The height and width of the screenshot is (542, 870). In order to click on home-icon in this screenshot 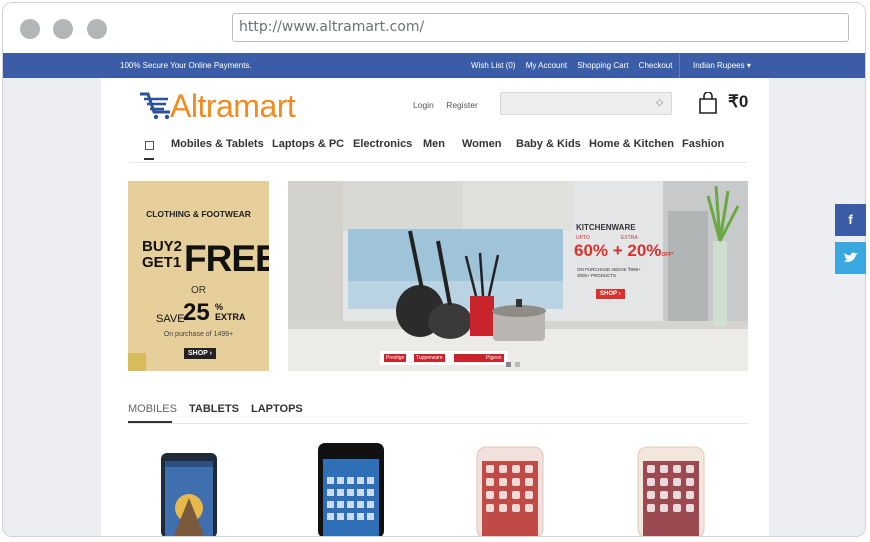, I will do `click(149, 145)`.